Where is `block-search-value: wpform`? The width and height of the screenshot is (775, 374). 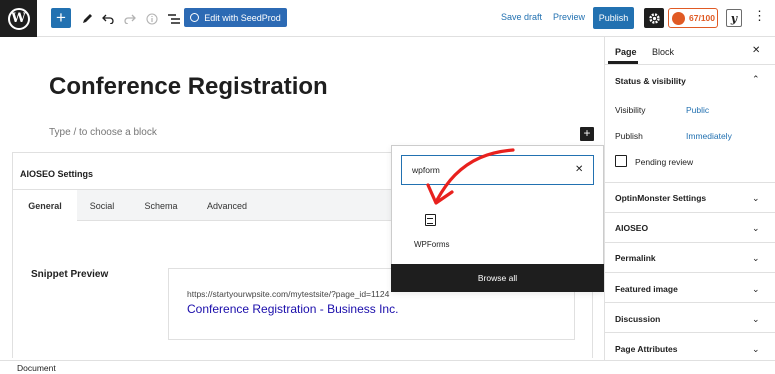 block-search-value: wpform is located at coordinates (426, 170).